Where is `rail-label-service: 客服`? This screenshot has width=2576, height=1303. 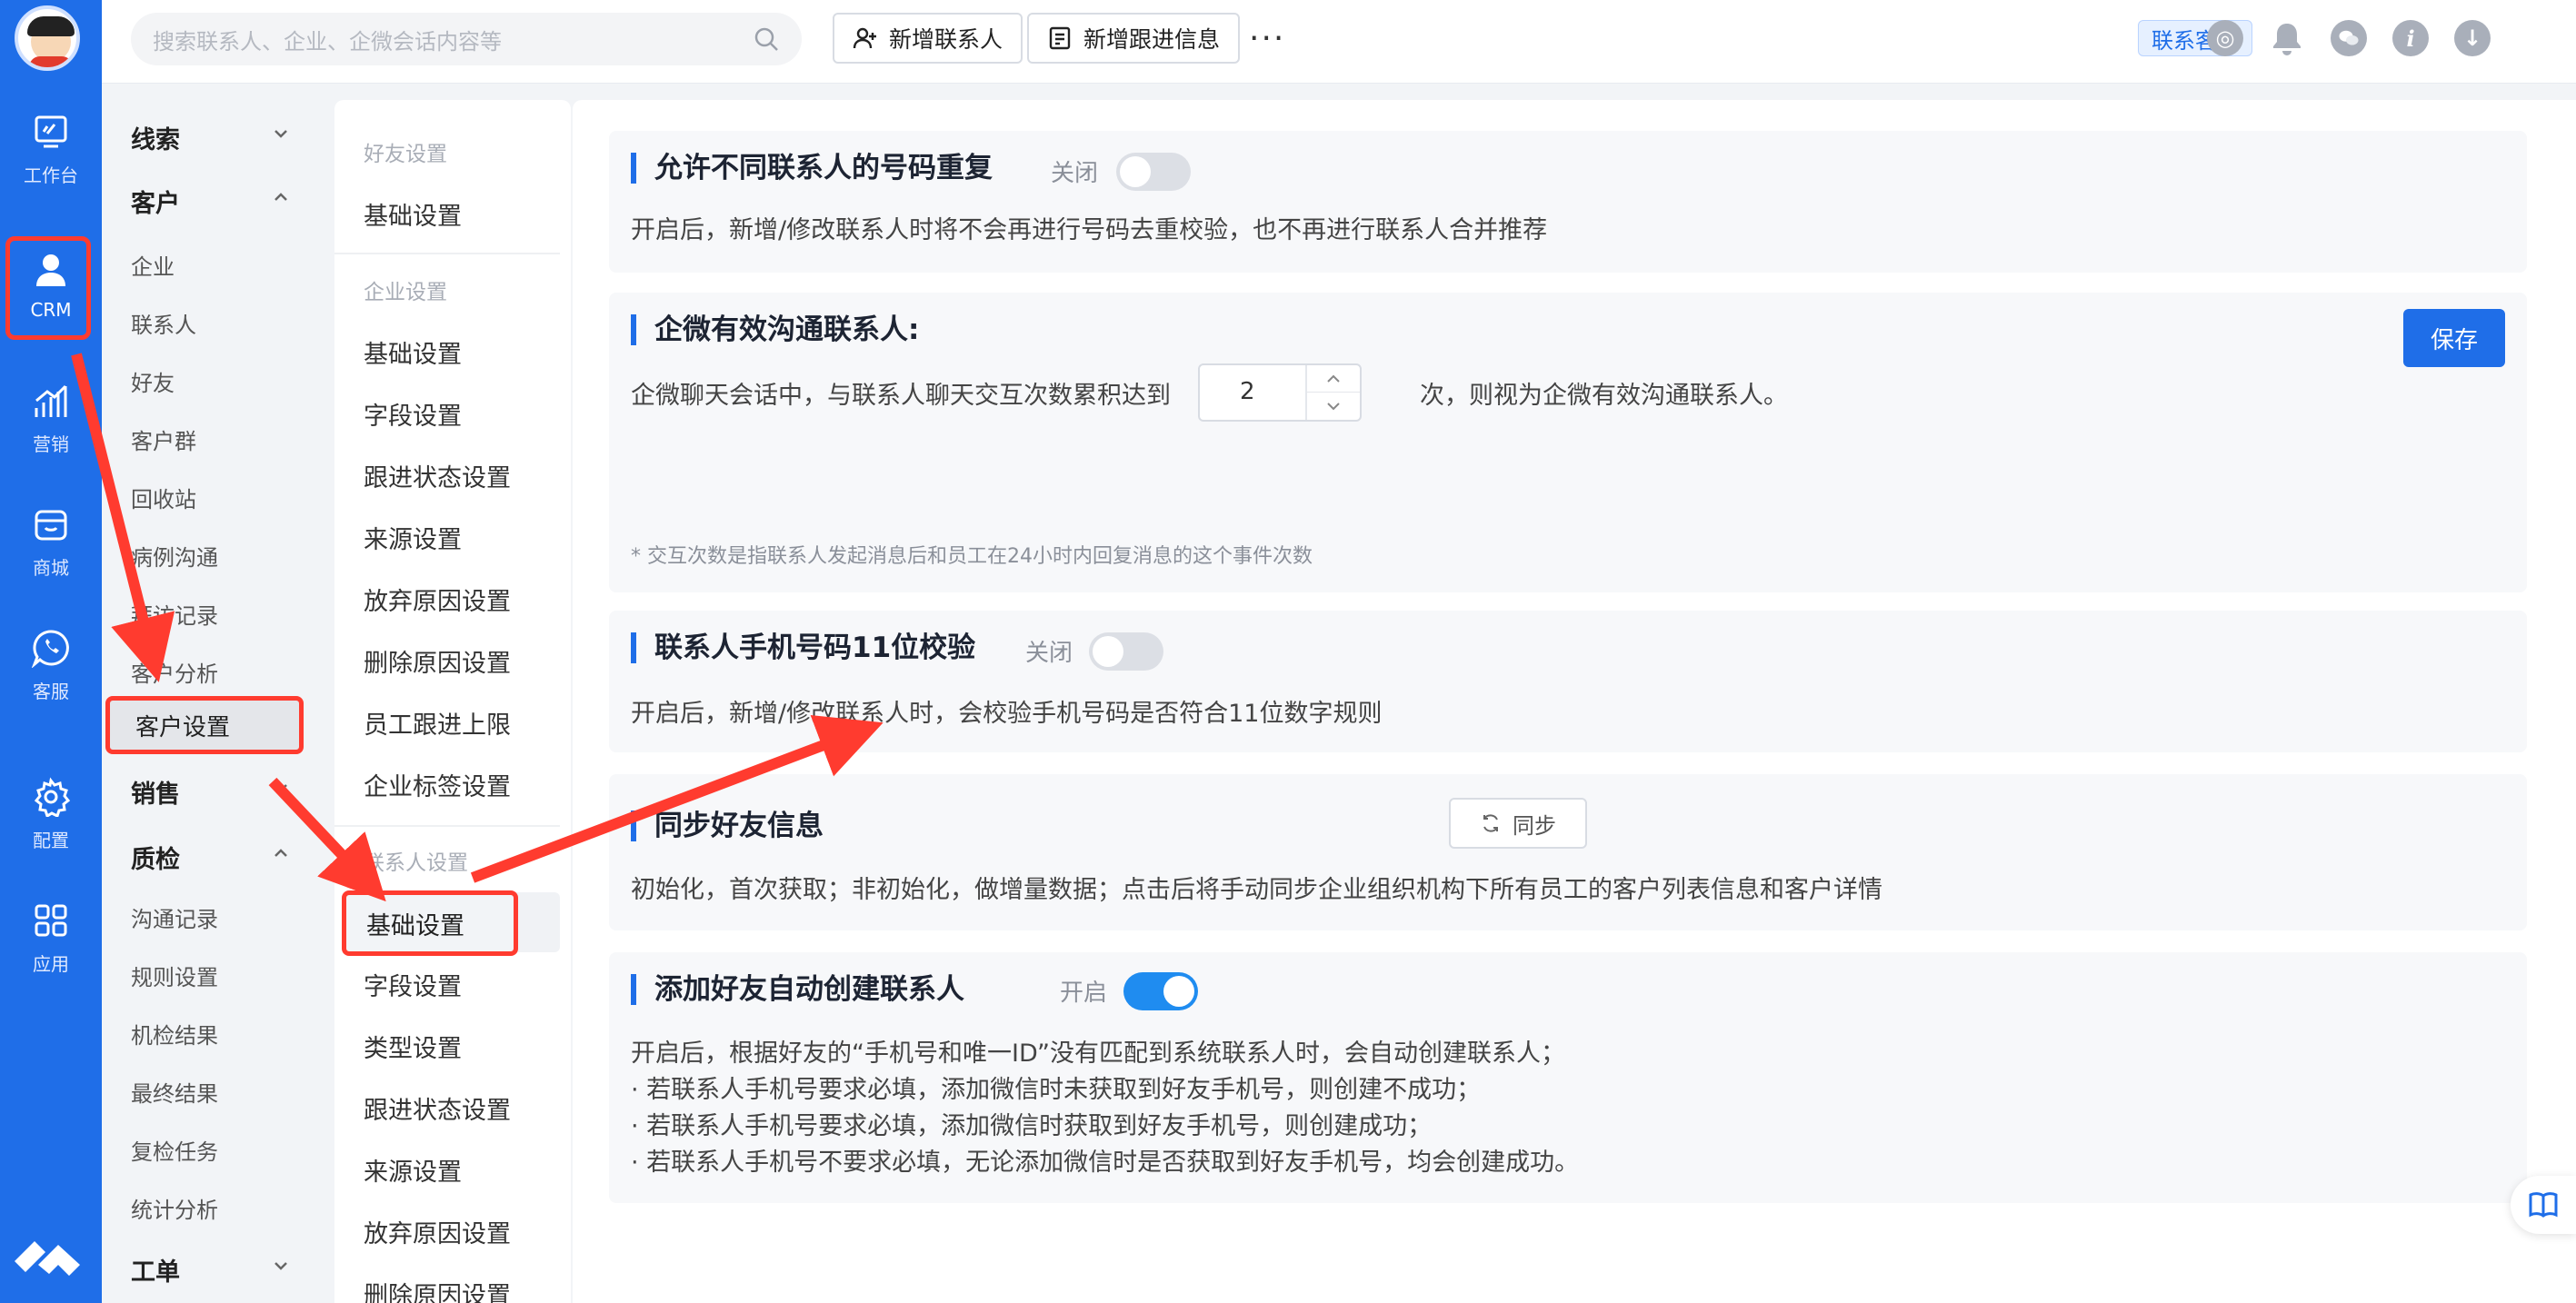
rail-label-service: 客服 is located at coordinates (51, 691).